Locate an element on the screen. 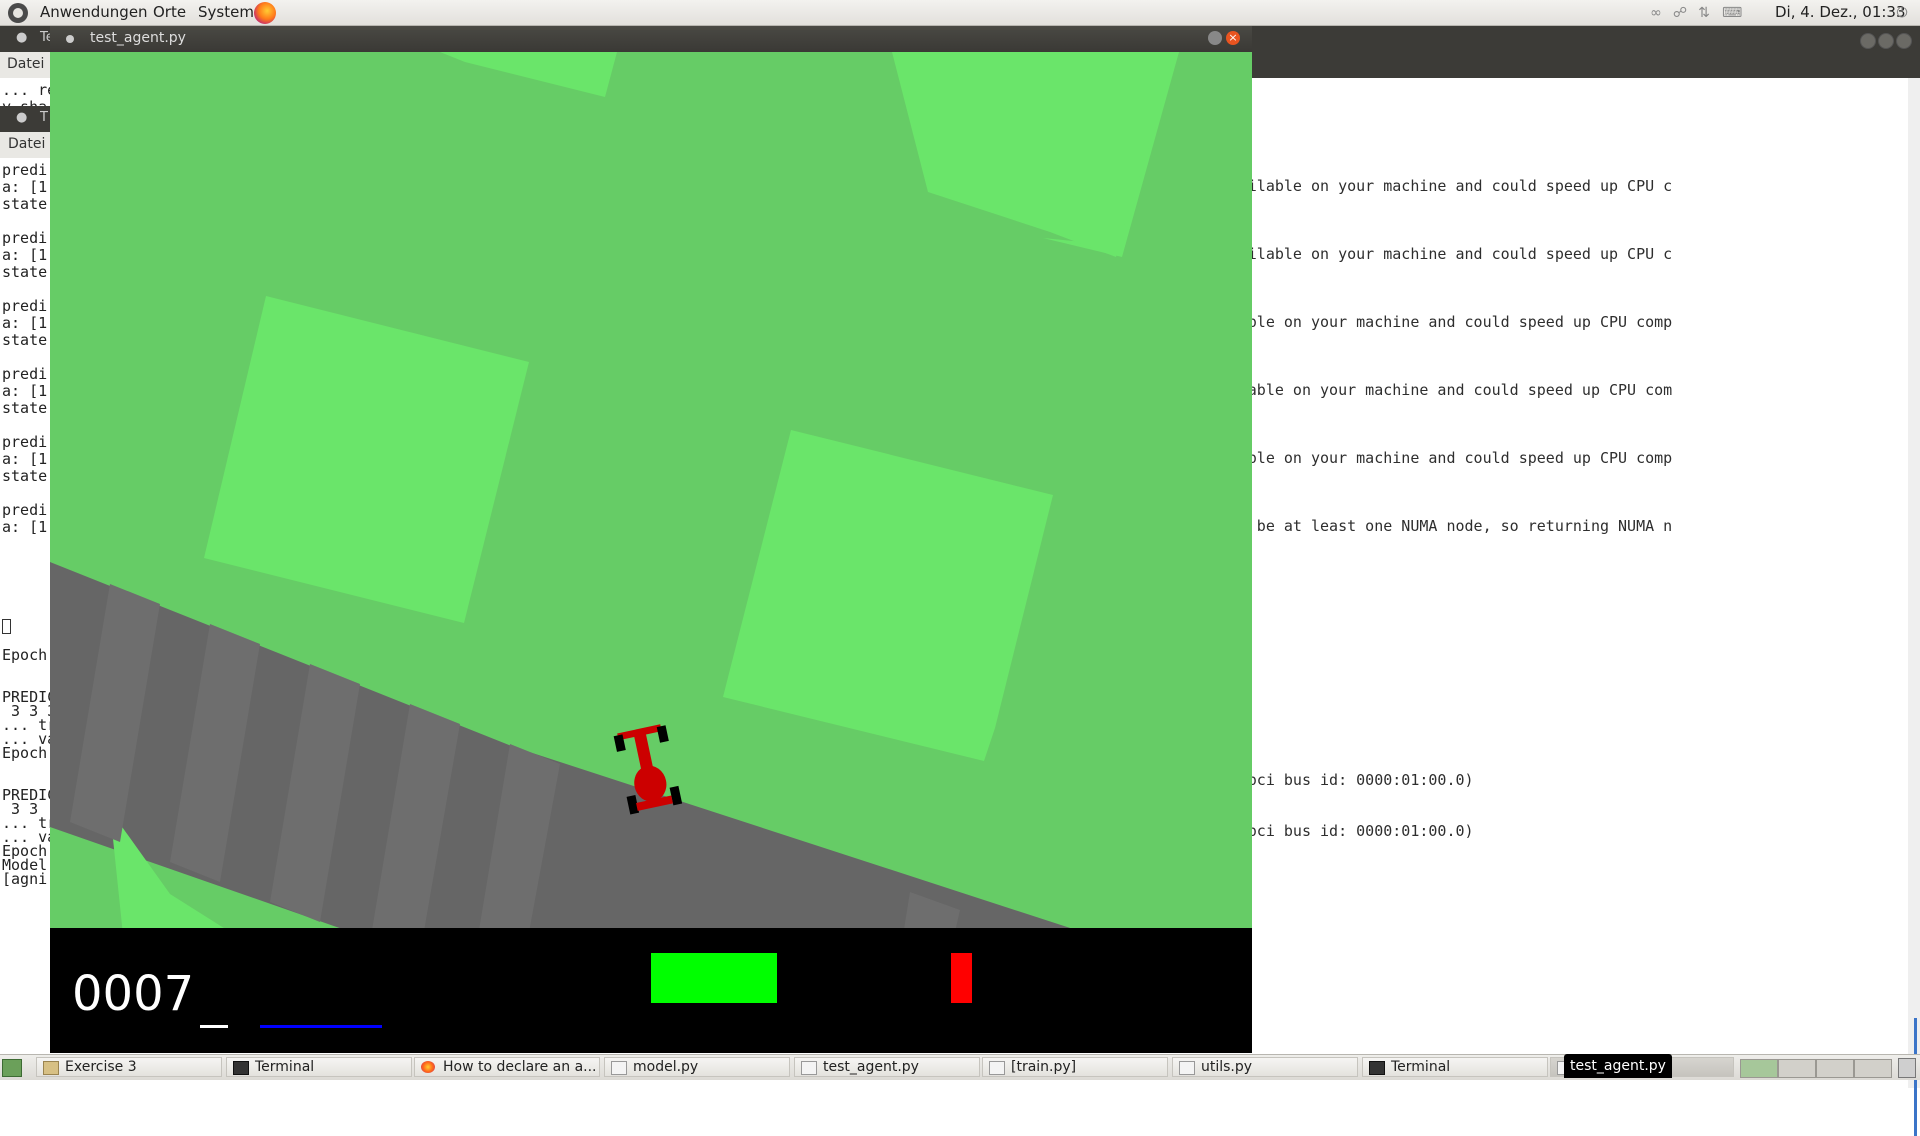 This screenshot has width=1920, height=1136. taskbar-item-label: utils.py is located at coordinates (1227, 1067).